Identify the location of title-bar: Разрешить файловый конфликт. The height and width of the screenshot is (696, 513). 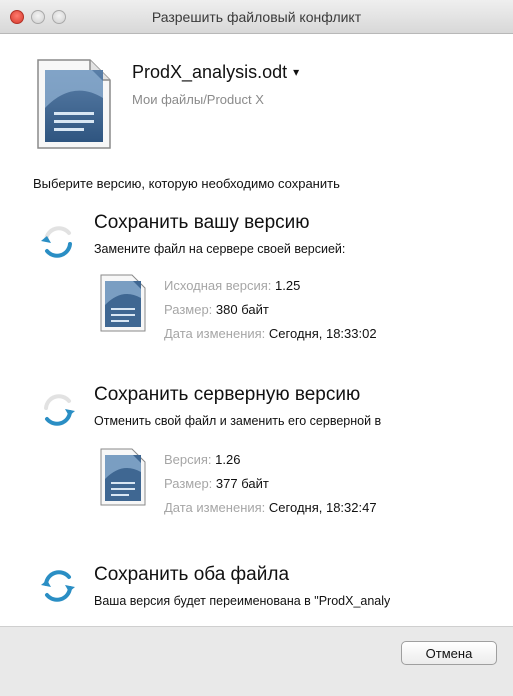
(256, 17).